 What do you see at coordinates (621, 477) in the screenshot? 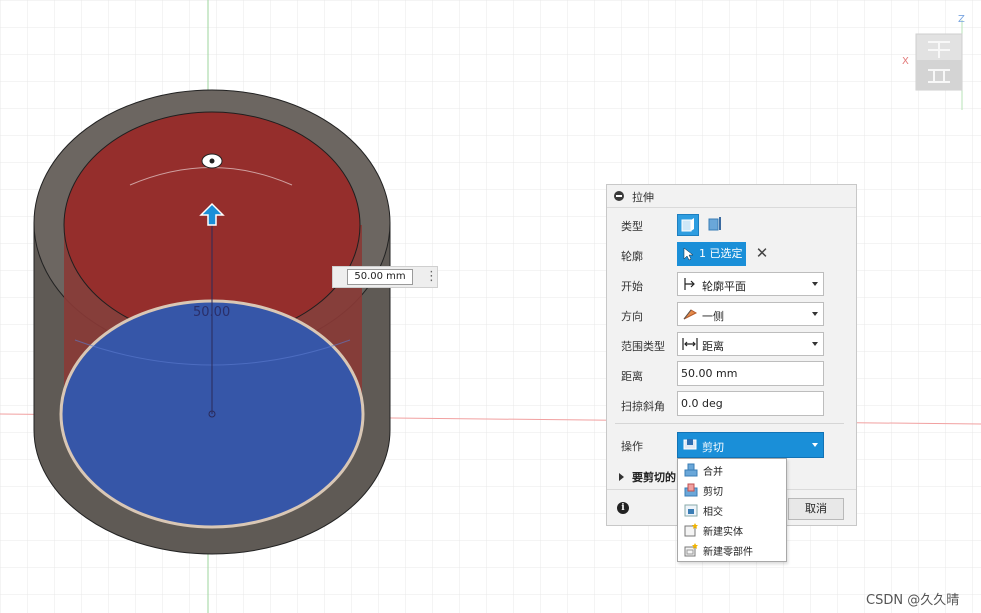
I see `expand-triangle-icon` at bounding box center [621, 477].